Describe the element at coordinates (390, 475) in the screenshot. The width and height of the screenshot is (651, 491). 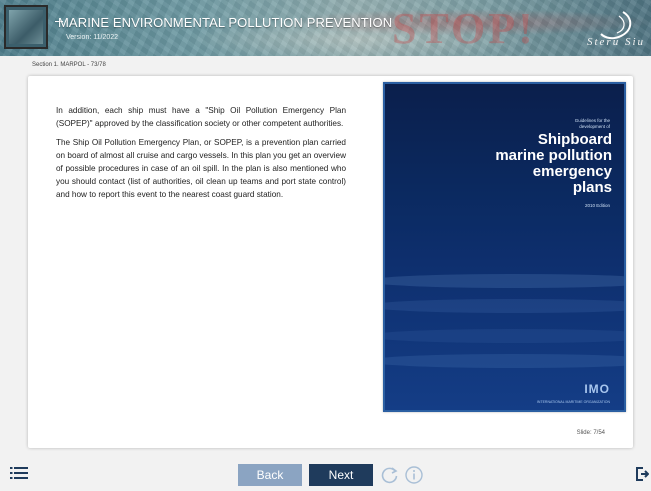
I see `reload-icon` at that location.